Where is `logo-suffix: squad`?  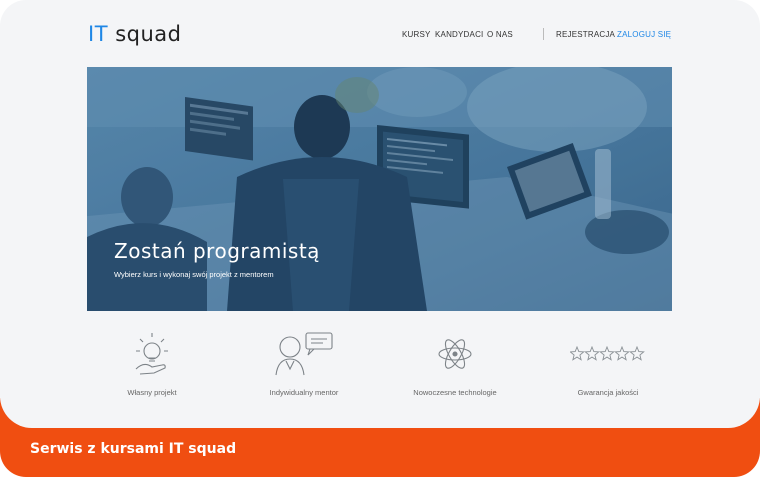 logo-suffix: squad is located at coordinates (148, 34).